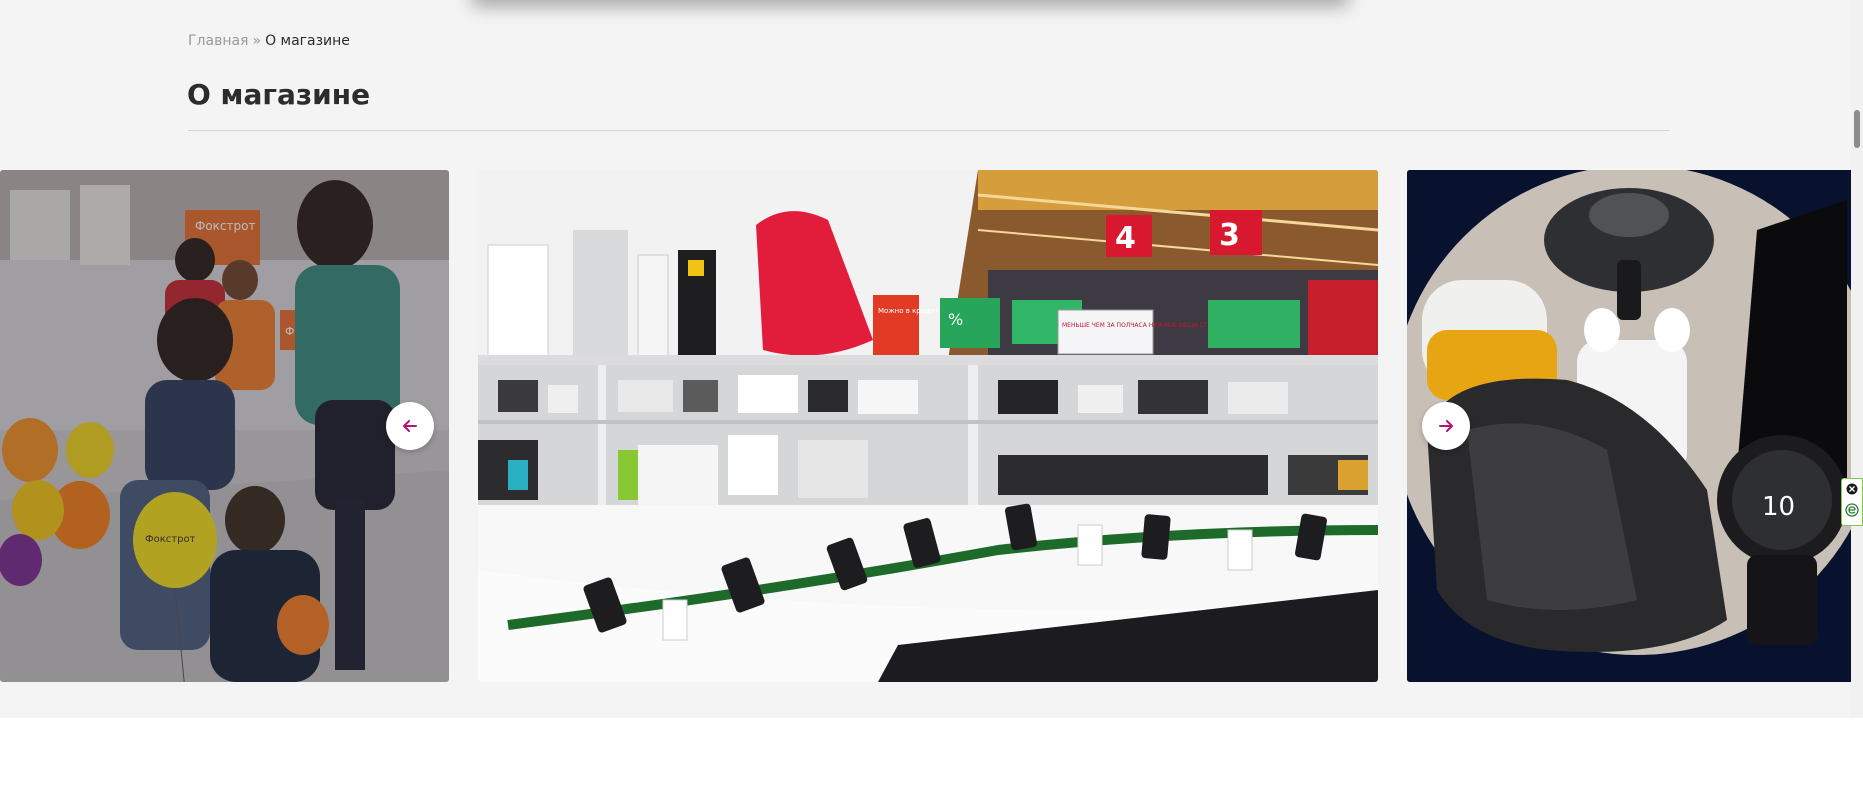 The width and height of the screenshot is (1863, 801). What do you see at coordinates (908, 311) in the screenshot?
I see `credit-sign: Можно в кредит` at bounding box center [908, 311].